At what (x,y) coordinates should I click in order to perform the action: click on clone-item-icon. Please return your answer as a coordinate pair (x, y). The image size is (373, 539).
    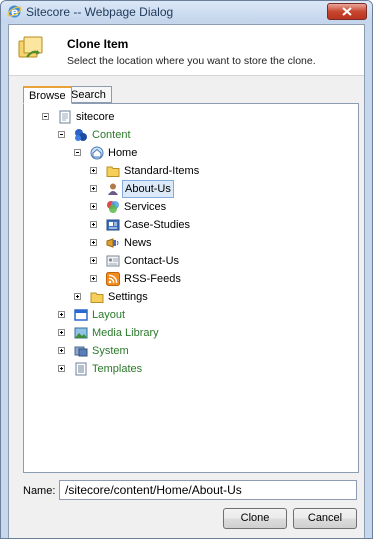
    Looking at the image, I should click on (30, 47).